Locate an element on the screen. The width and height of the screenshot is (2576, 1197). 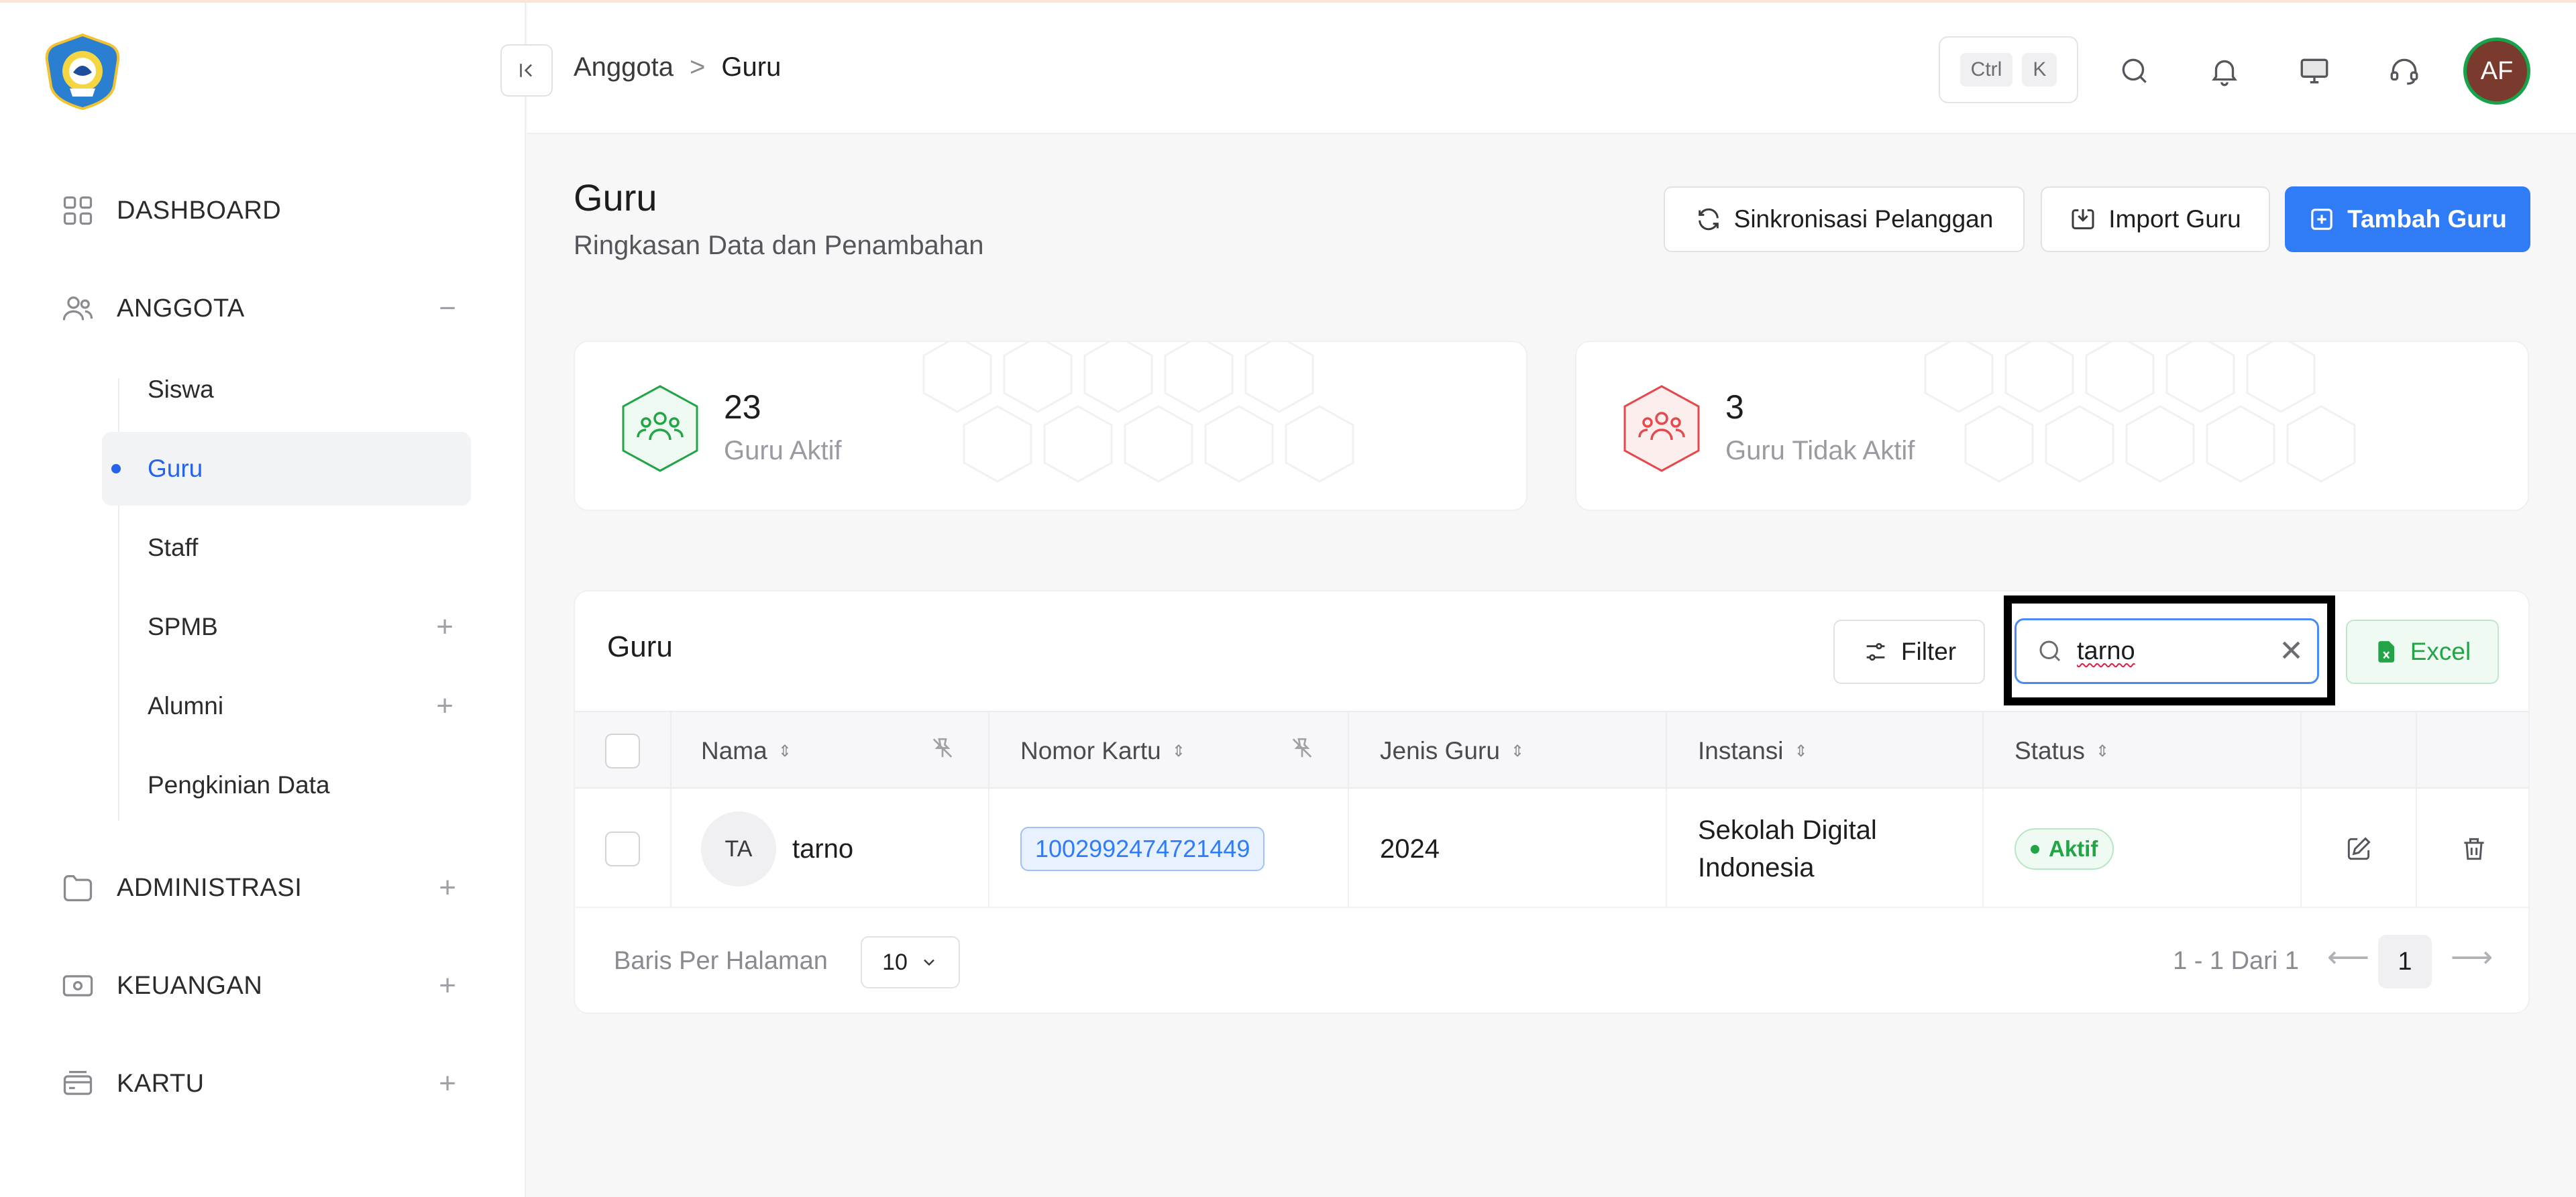
column-label: Instansi is located at coordinates (1741, 750).